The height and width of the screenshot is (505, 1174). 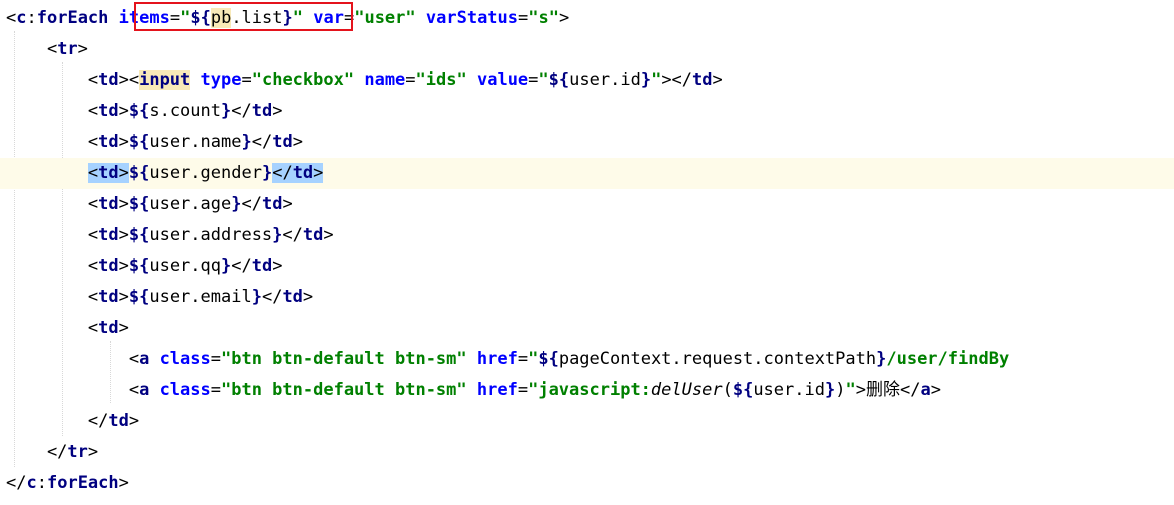 I want to click on code-line-foreach-close: </c:forEach>, so click(x=64, y=483).